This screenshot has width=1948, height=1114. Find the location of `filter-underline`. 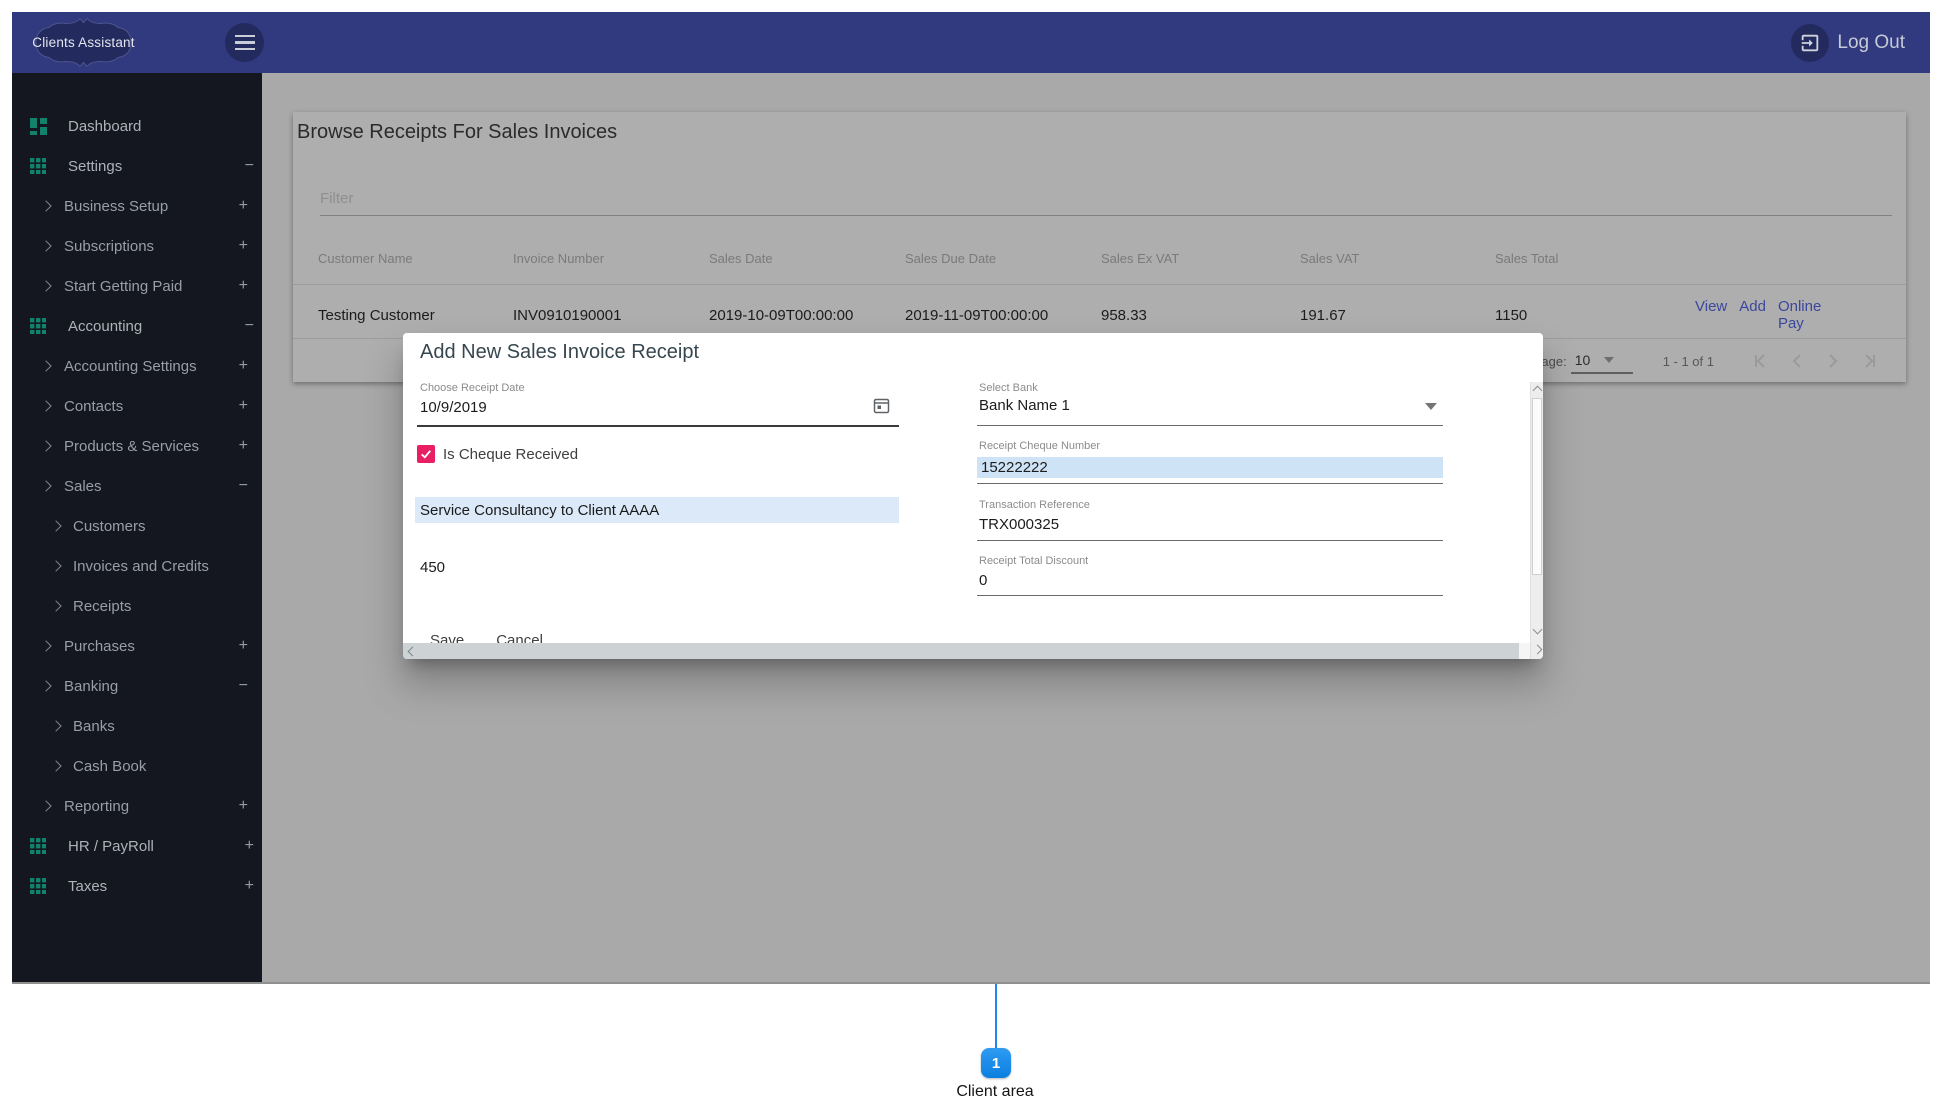

filter-underline is located at coordinates (1106, 215).